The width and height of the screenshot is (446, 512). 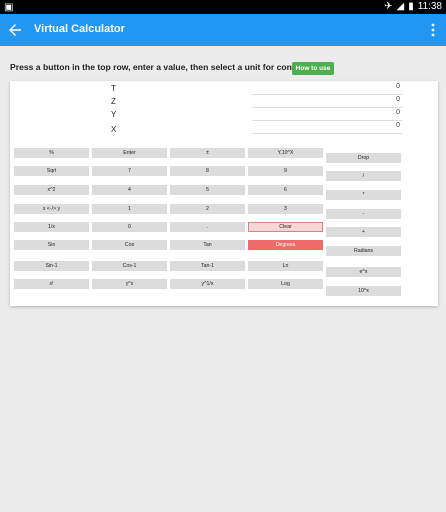 I want to click on arcsin-key: Sin-1, so click(x=51, y=266).